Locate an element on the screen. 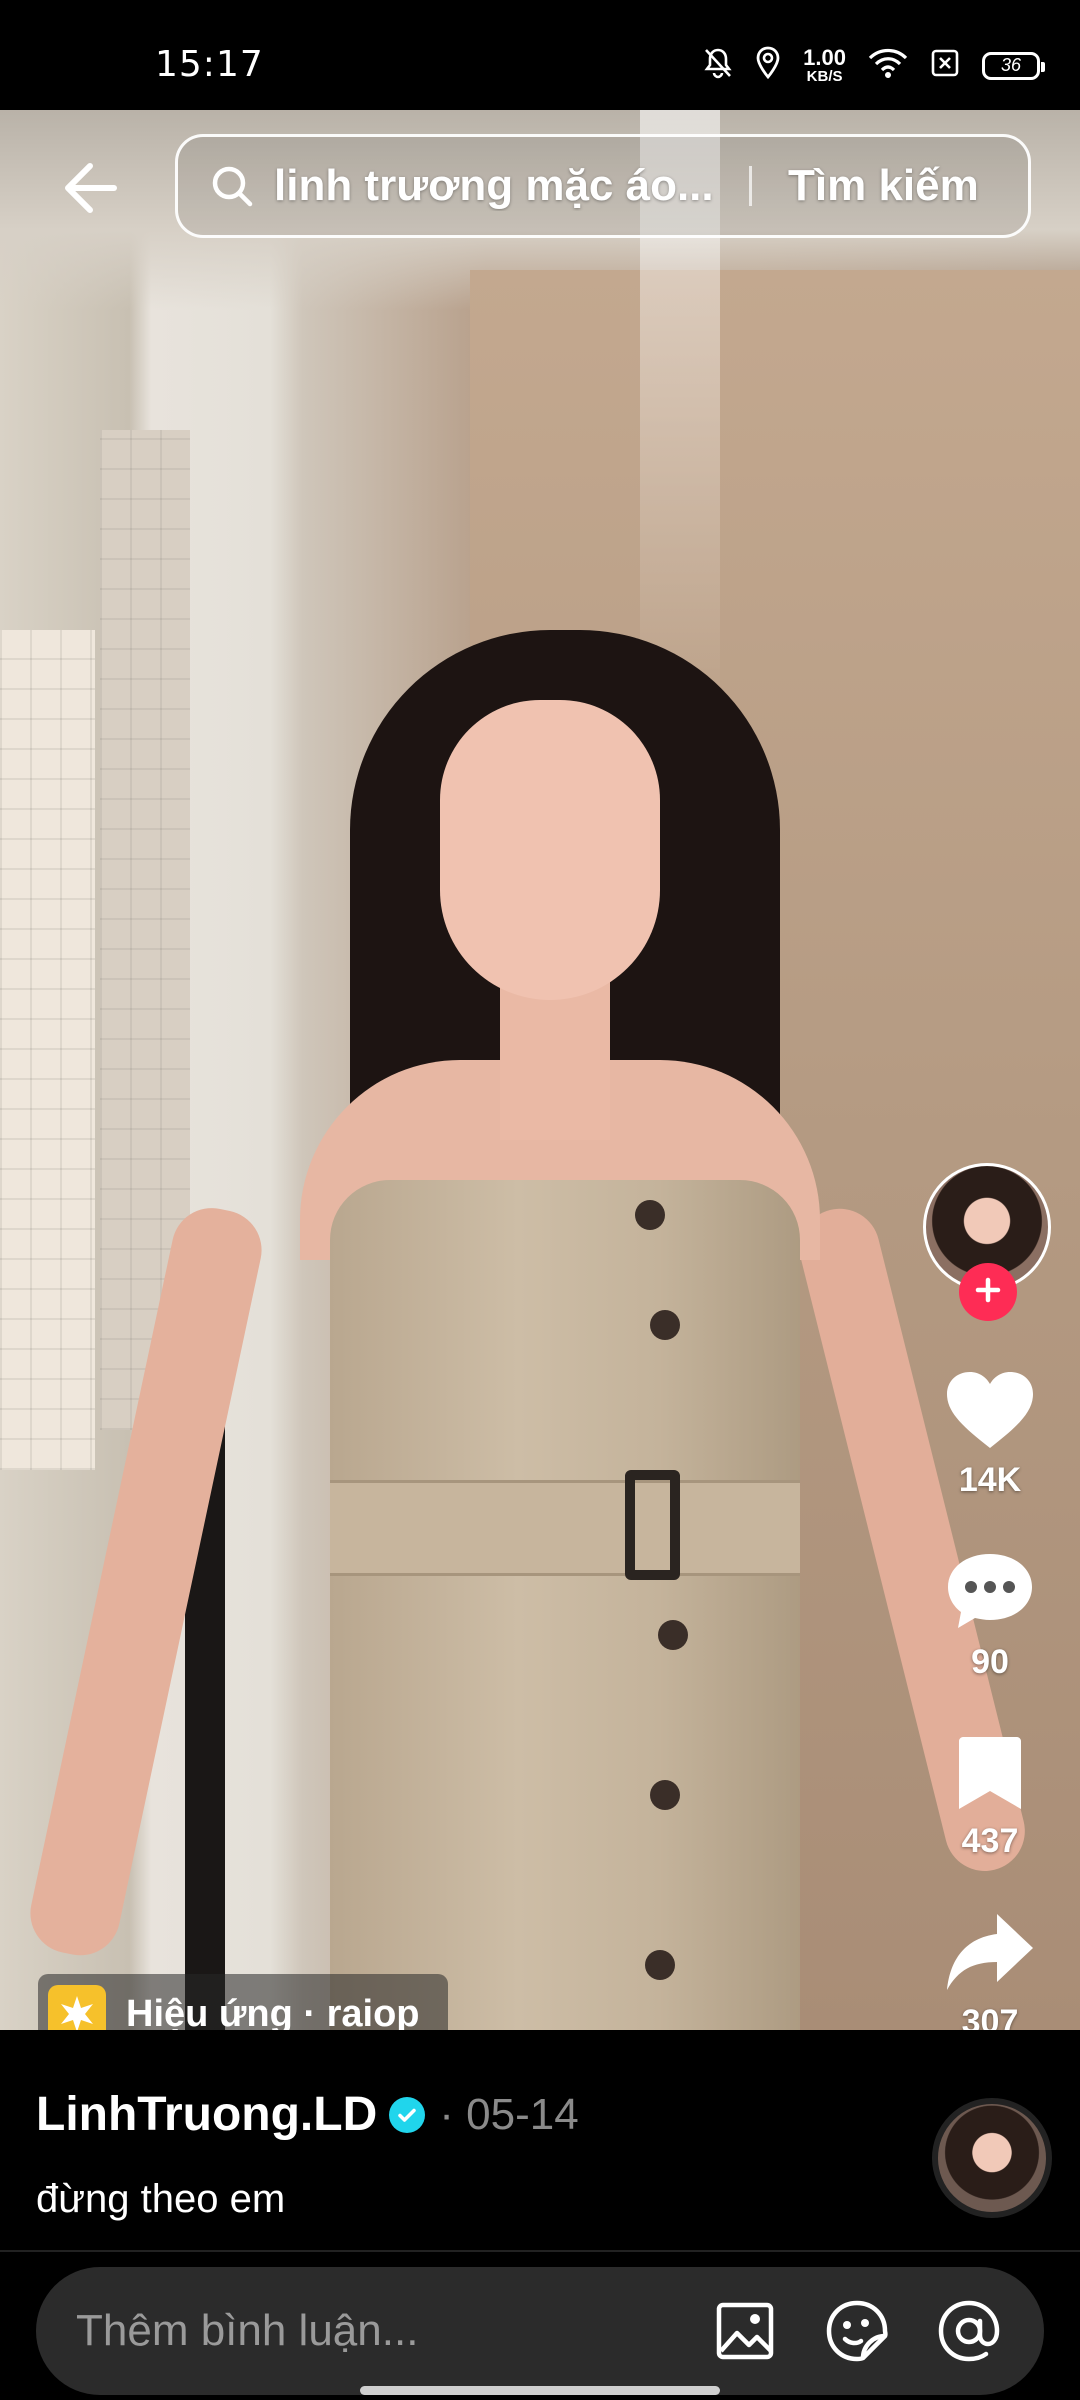 The height and width of the screenshot is (2400, 1080). comment-bar is located at coordinates (540, 2331).